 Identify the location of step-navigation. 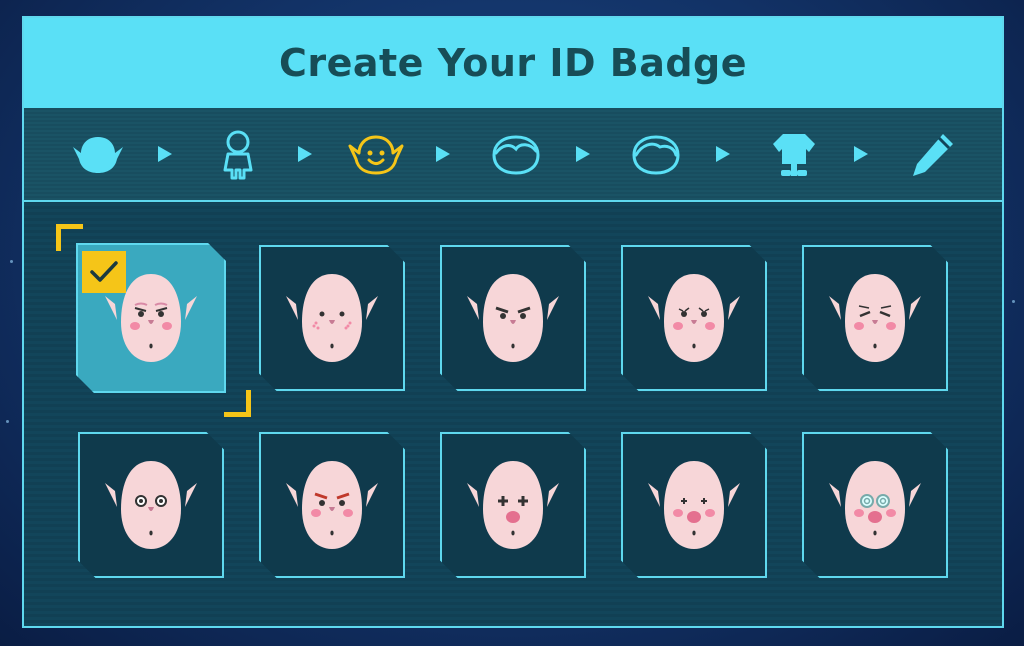
(513, 155).